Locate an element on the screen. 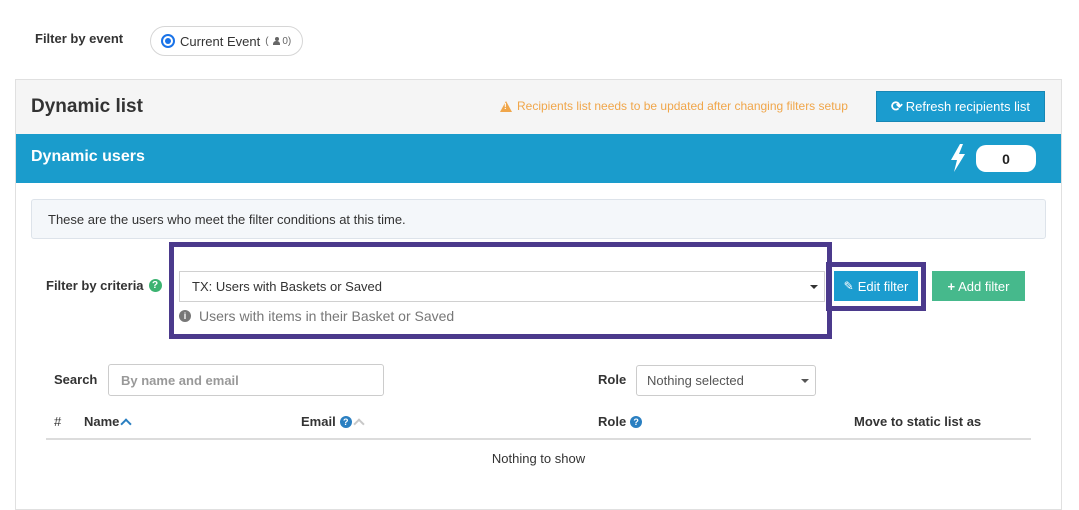 This screenshot has width=1079, height=510. plus-icon: + is located at coordinates (951, 286).